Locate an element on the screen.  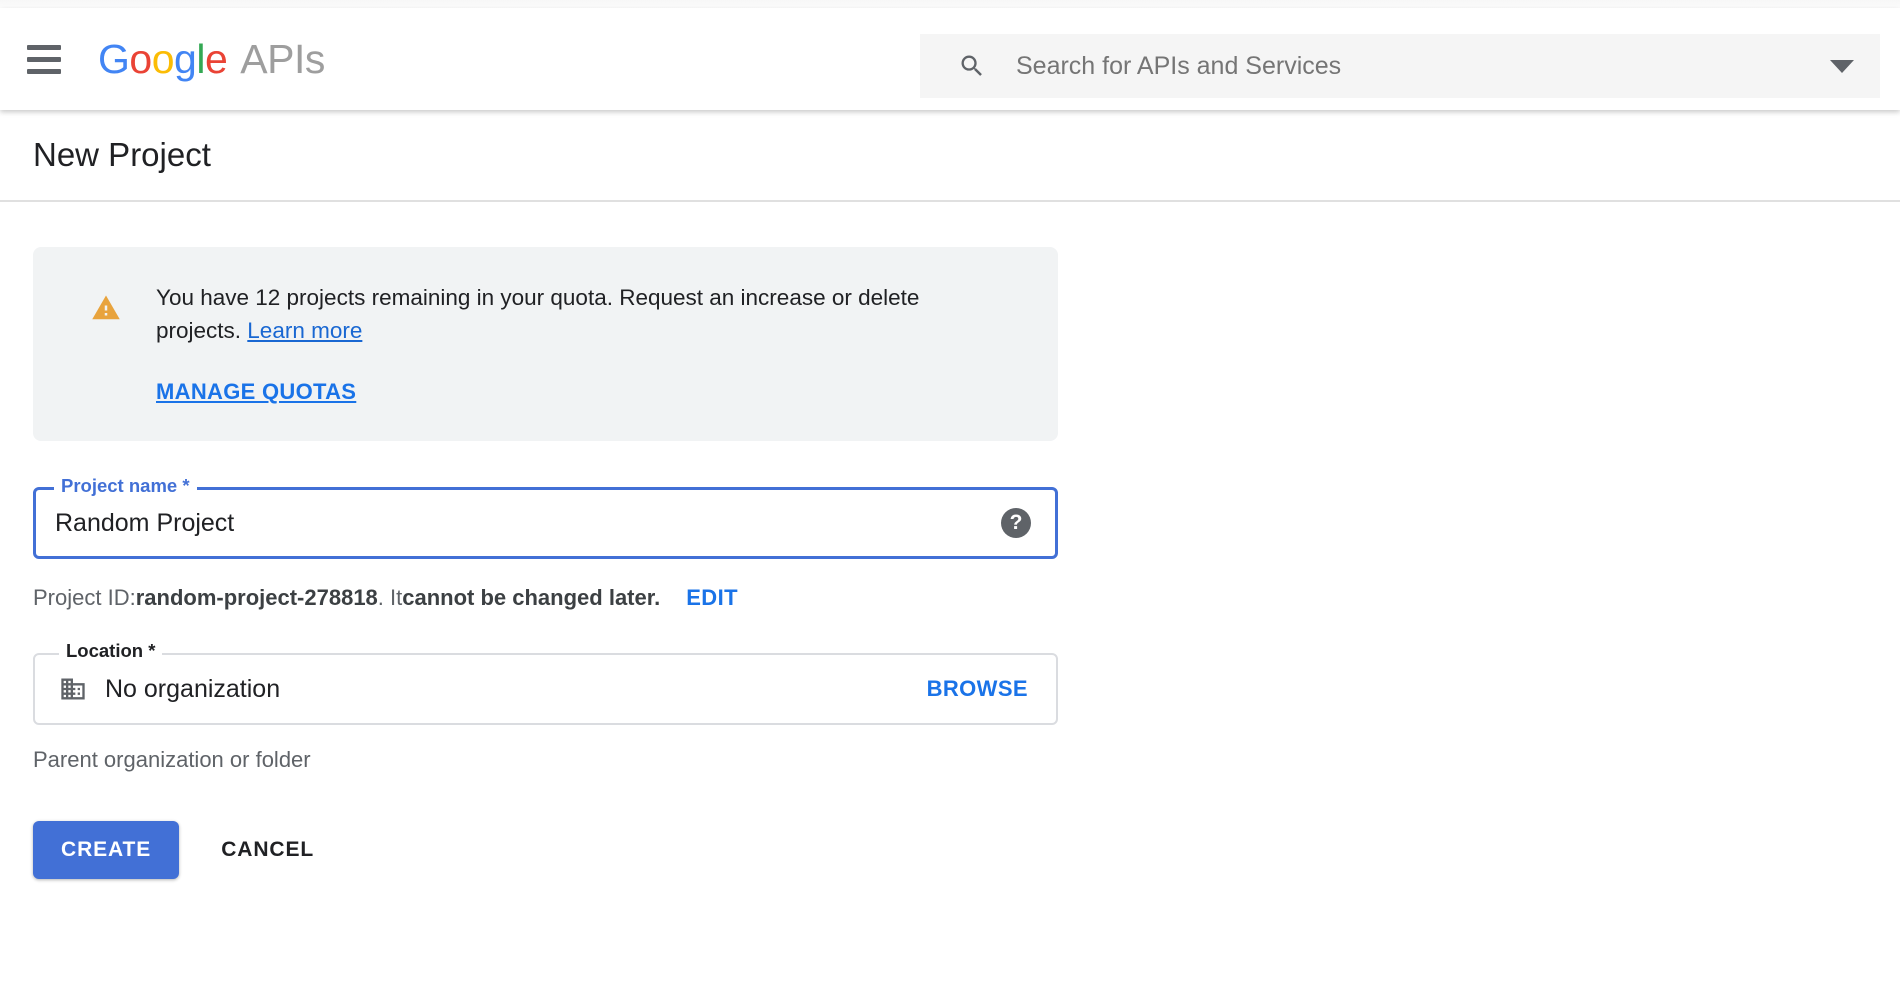
search-dropdown-button is located at coordinates (1842, 66).